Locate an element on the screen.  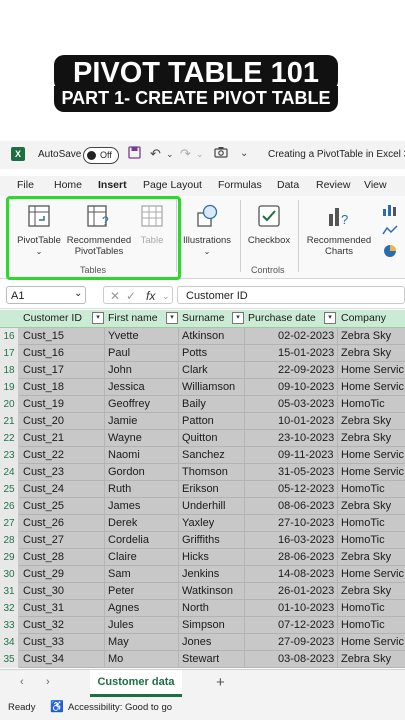
cell-surname: Jones is located at coordinates (196, 642).